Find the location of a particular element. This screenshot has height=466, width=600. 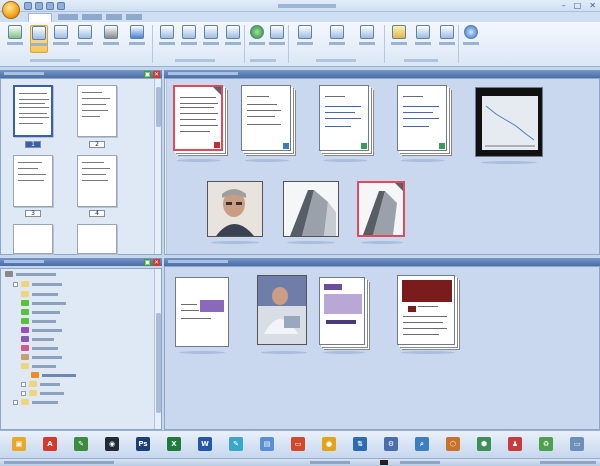

photoshop-app-icon: Ps is located at coordinates (143, 444).